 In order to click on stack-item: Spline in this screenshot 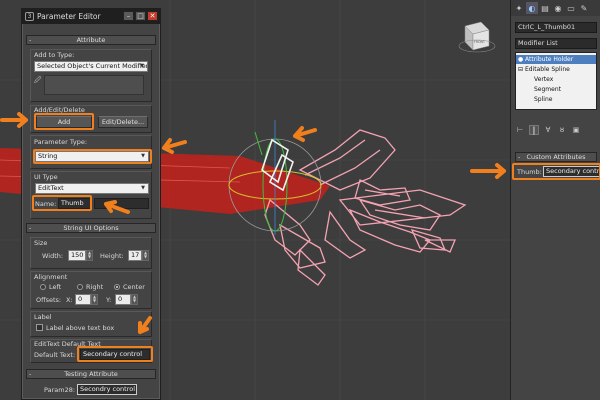, I will do `click(556, 99)`.